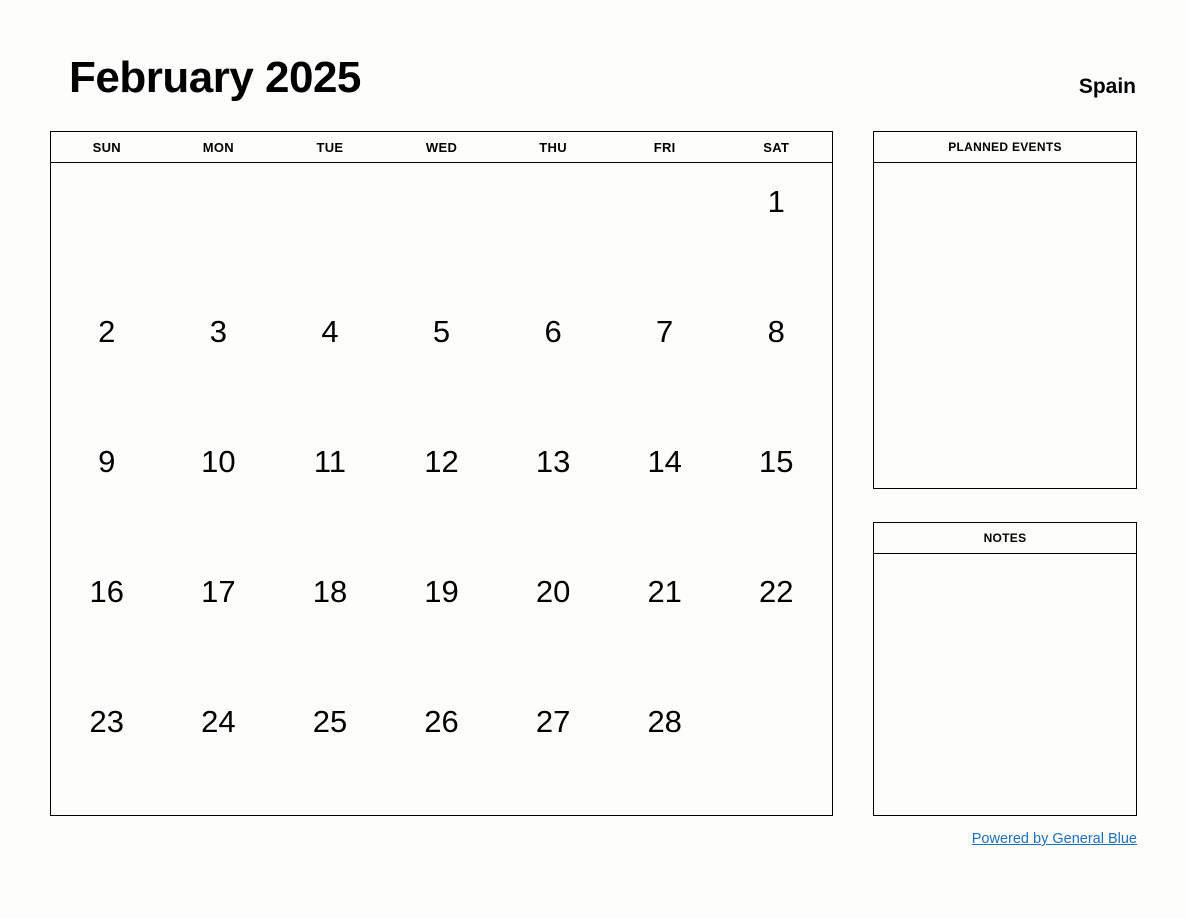  Describe the element at coordinates (776, 488) in the screenshot. I see `day-cell: 15` at that location.